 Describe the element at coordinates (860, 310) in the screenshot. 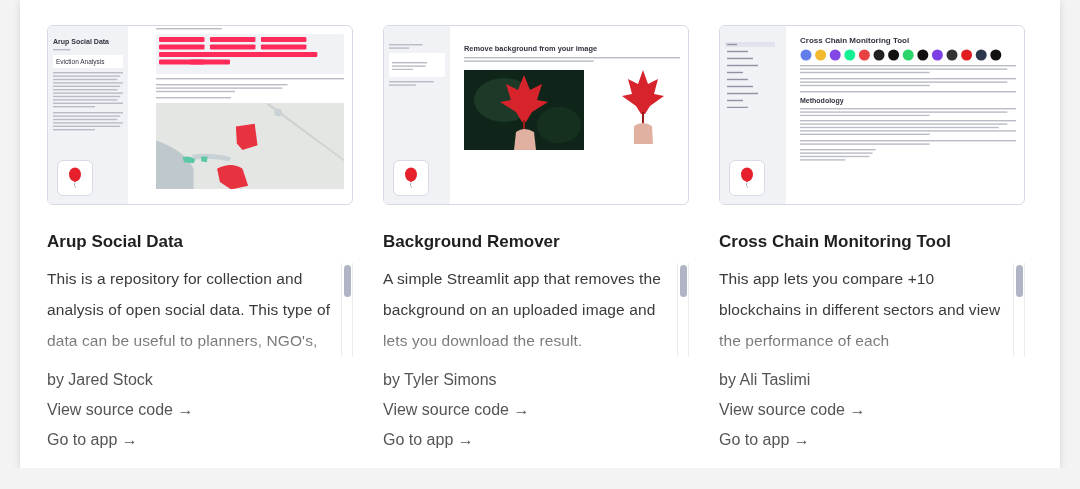

I see `card-description: This app lets you compare +10 blockchains in different sectors and view the performance of each` at that location.